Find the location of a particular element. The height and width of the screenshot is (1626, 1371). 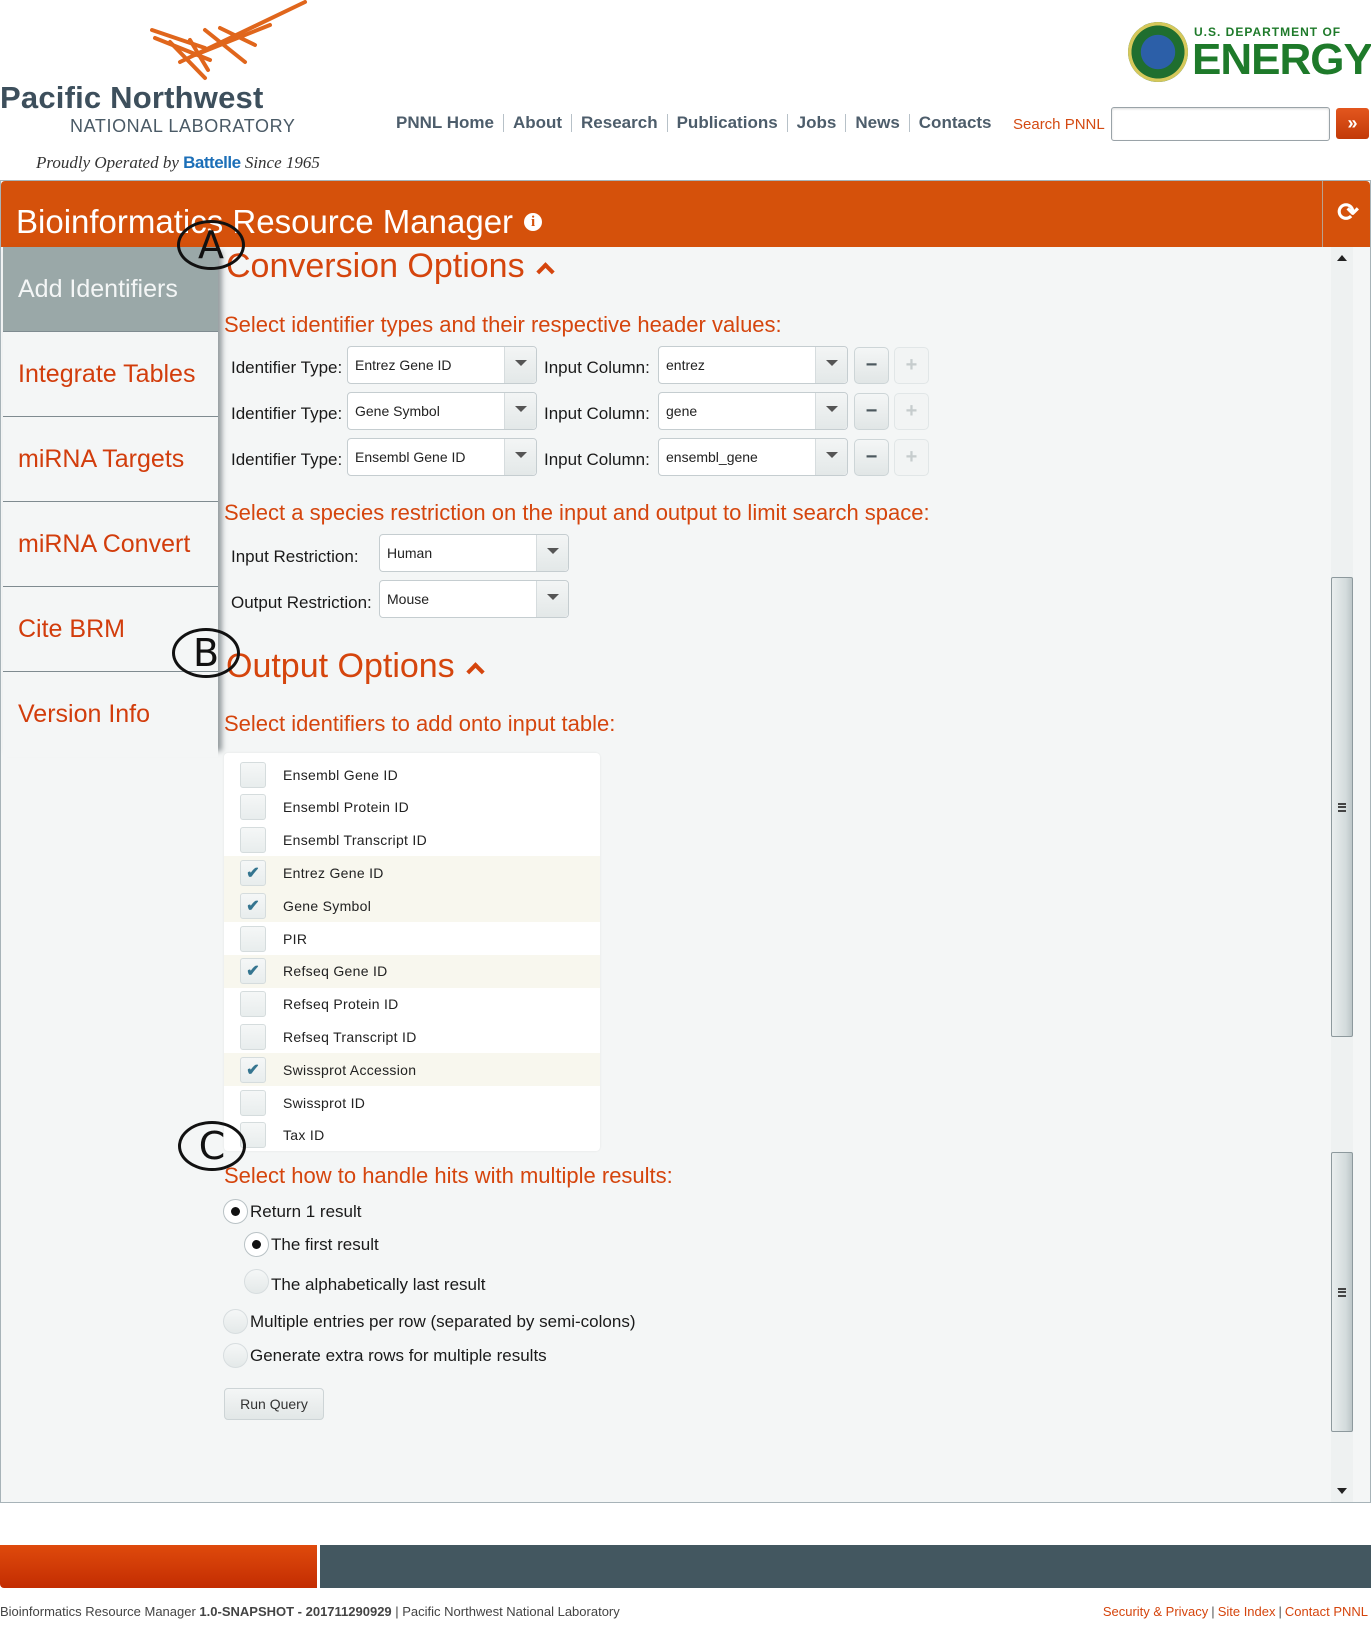

identifier-type-select: Ensembl Gene ID is located at coordinates (442, 457).